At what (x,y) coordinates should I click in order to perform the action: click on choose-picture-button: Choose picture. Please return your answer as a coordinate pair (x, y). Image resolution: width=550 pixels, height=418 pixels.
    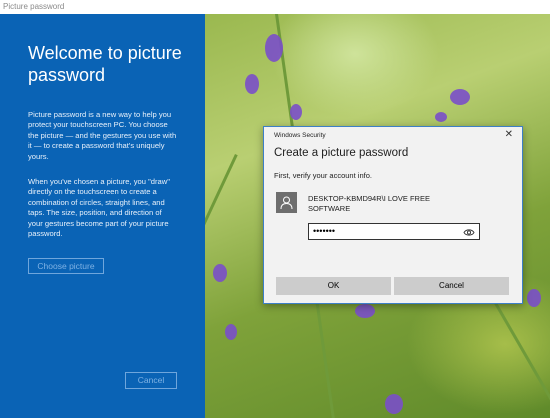
    Looking at the image, I should click on (66, 266).